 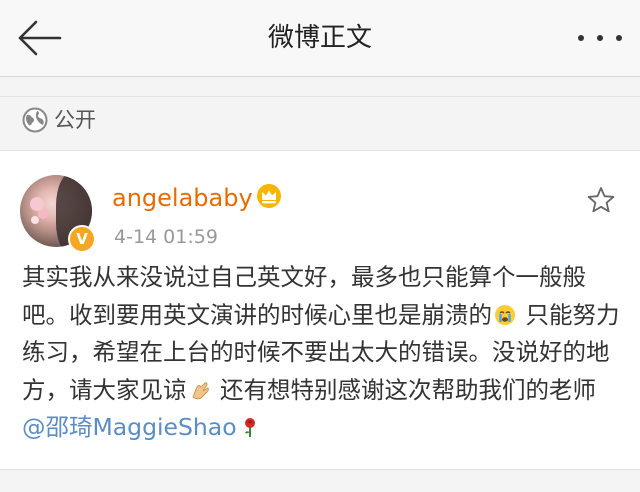 What do you see at coordinates (320, 123) in the screenshot?
I see `visibility-row: 公开` at bounding box center [320, 123].